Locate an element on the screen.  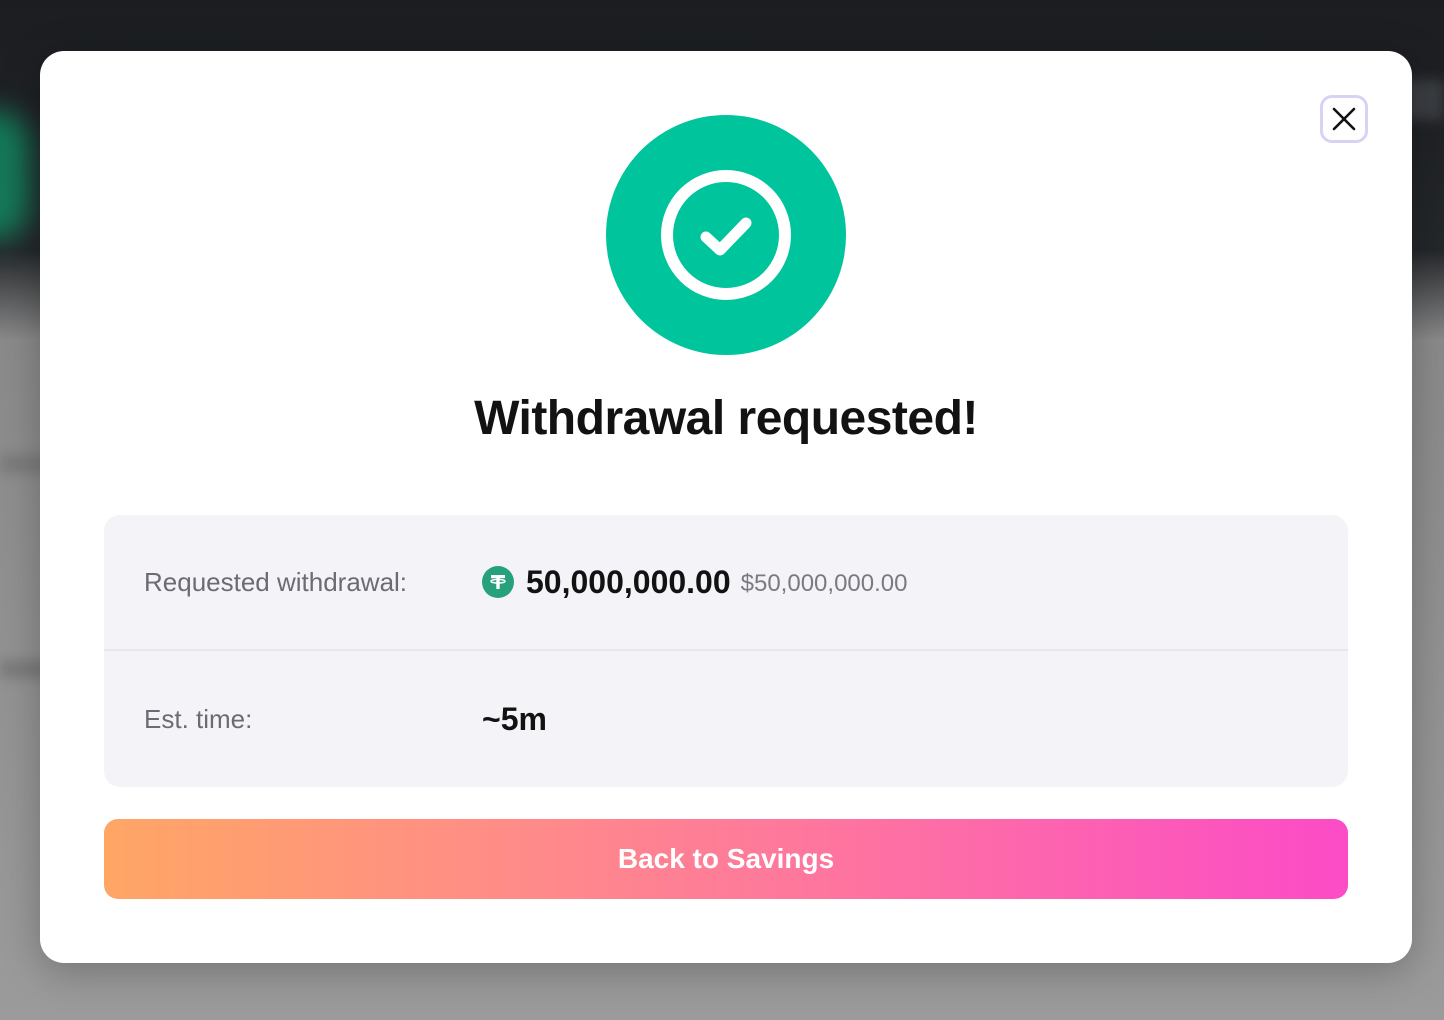
back-to-savings-button: Back to Savings is located at coordinates (726, 859).